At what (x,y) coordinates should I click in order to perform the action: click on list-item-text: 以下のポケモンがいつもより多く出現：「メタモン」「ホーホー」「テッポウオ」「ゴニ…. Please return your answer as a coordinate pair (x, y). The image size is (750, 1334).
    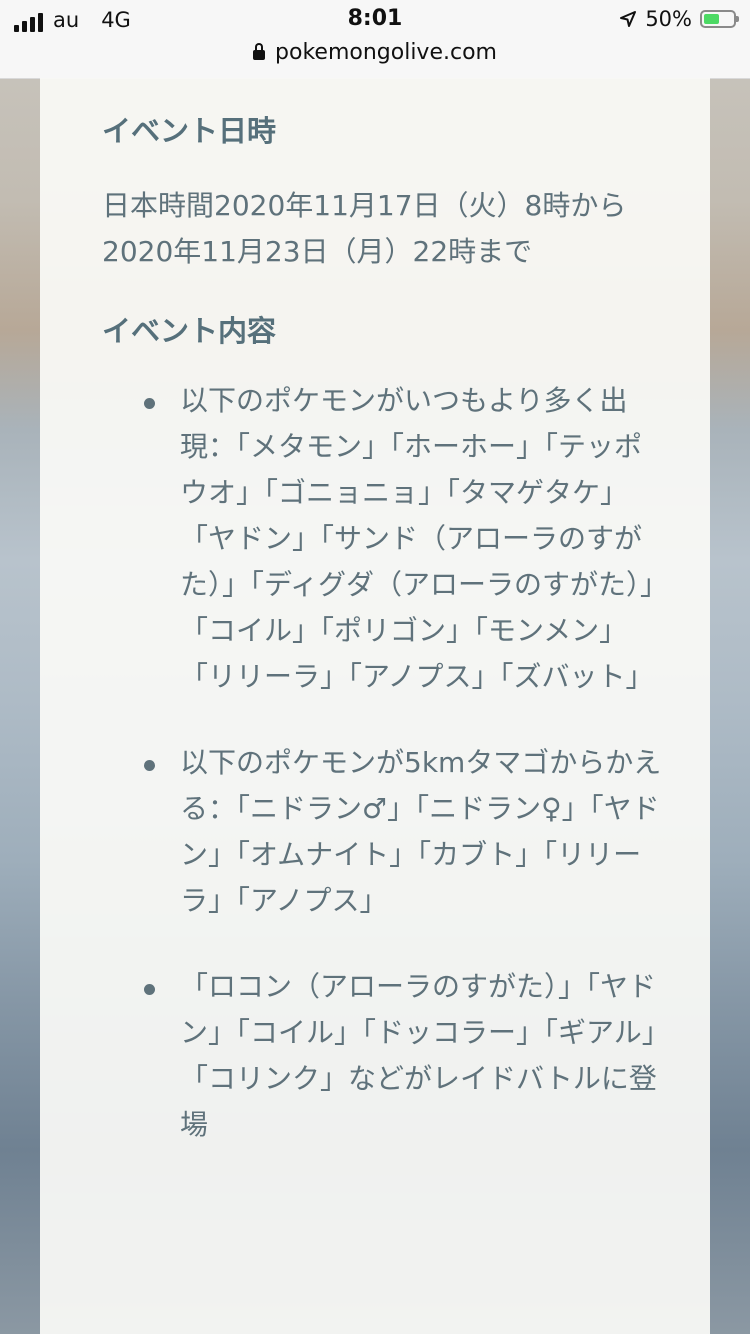
    Looking at the image, I should click on (417, 538).